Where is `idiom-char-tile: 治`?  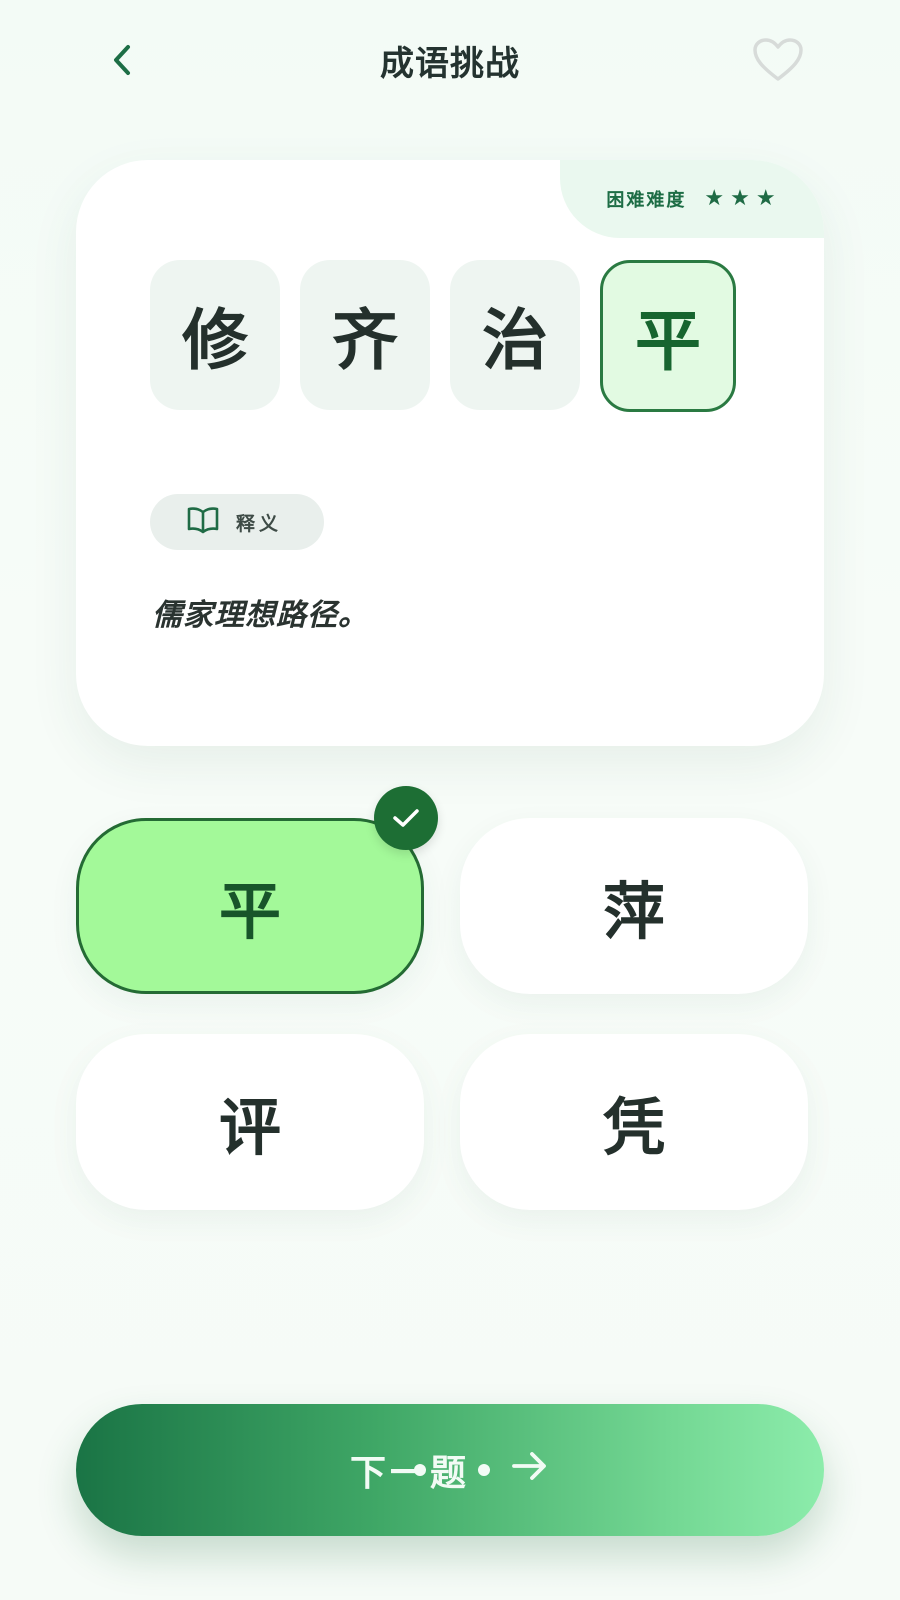 idiom-char-tile: 治 is located at coordinates (515, 335).